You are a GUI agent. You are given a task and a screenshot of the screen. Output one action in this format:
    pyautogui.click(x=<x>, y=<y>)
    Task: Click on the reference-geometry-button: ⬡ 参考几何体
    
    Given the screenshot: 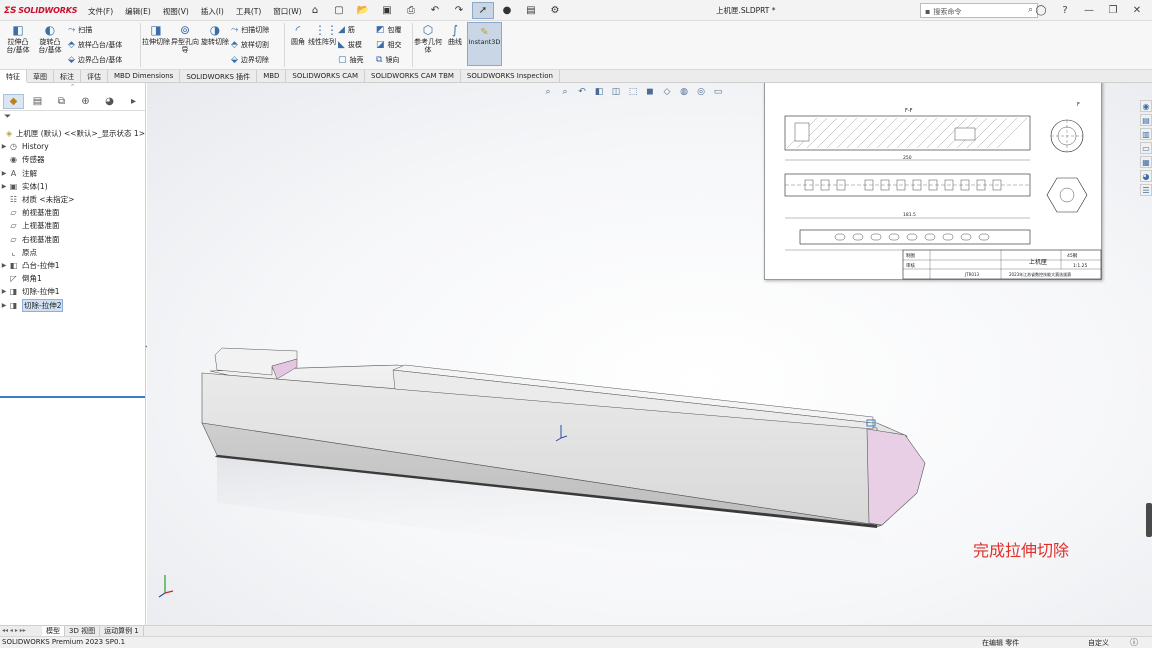 What is the action you would take?
    pyautogui.click(x=428, y=38)
    